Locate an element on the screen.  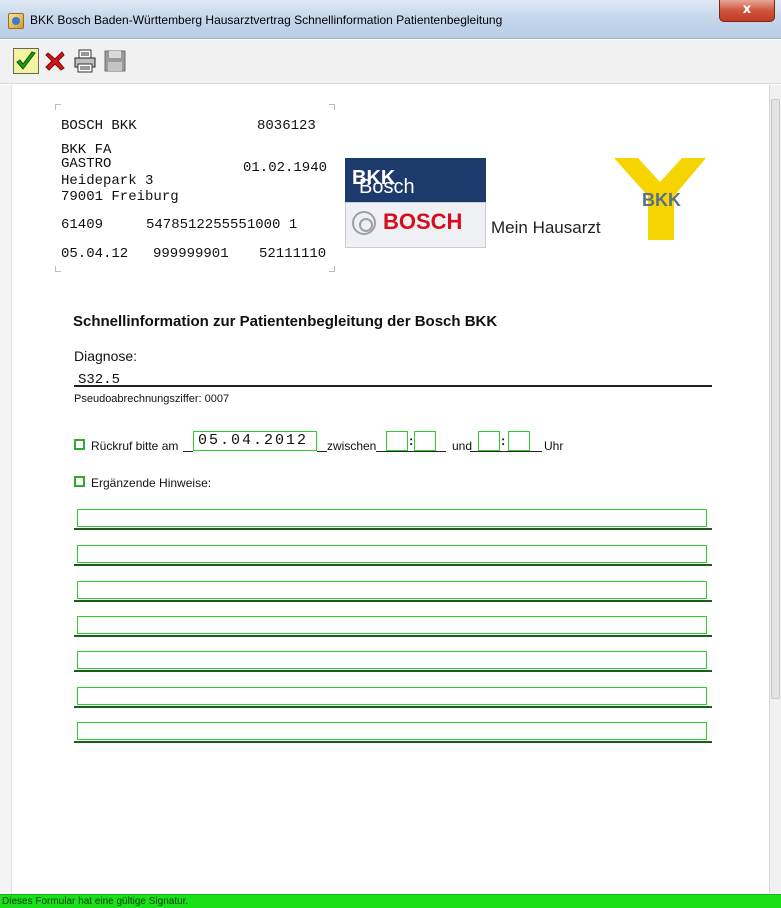
address-ort: 79001 Freiburg is located at coordinates (120, 197).